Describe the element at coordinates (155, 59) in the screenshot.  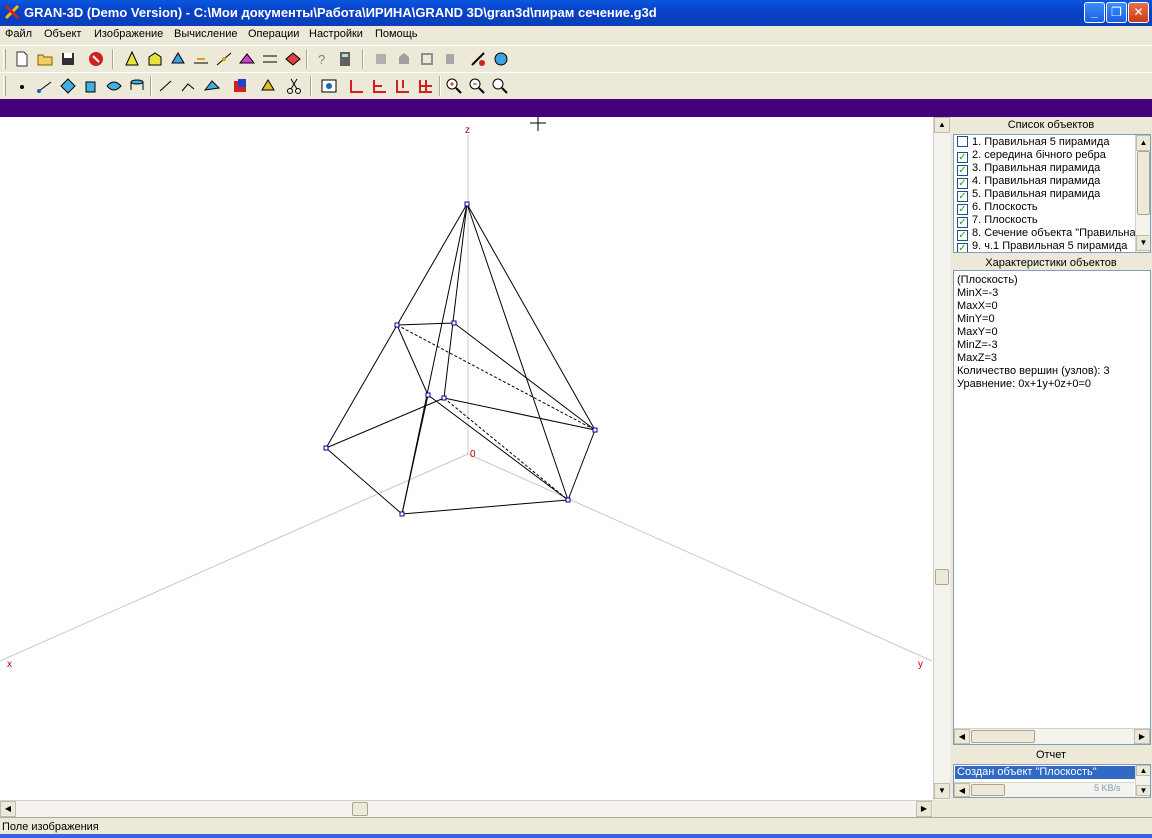
I see `prism-tool-icon` at that location.